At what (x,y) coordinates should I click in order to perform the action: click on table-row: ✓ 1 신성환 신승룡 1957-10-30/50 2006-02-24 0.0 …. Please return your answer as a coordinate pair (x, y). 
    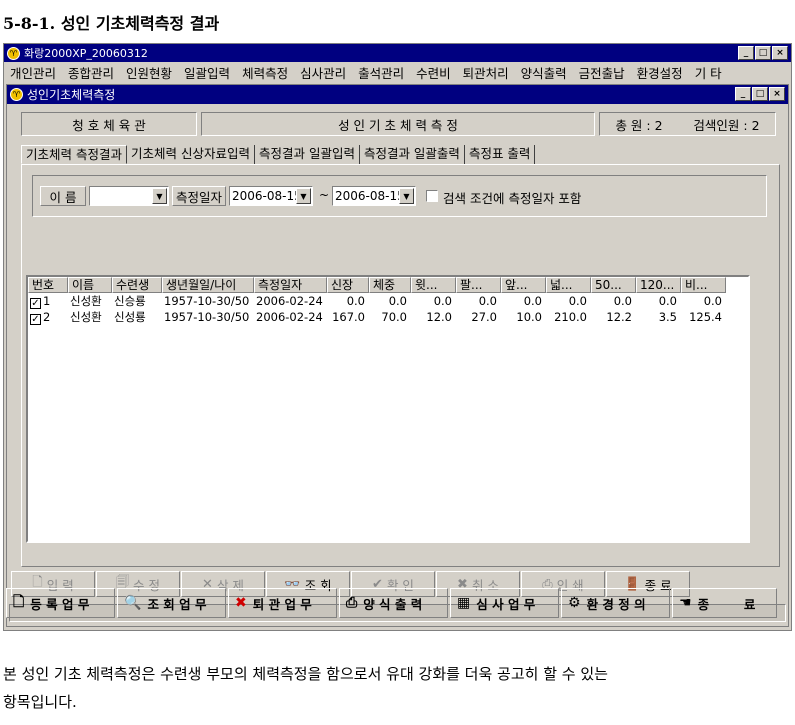
    Looking at the image, I should click on (388, 301).